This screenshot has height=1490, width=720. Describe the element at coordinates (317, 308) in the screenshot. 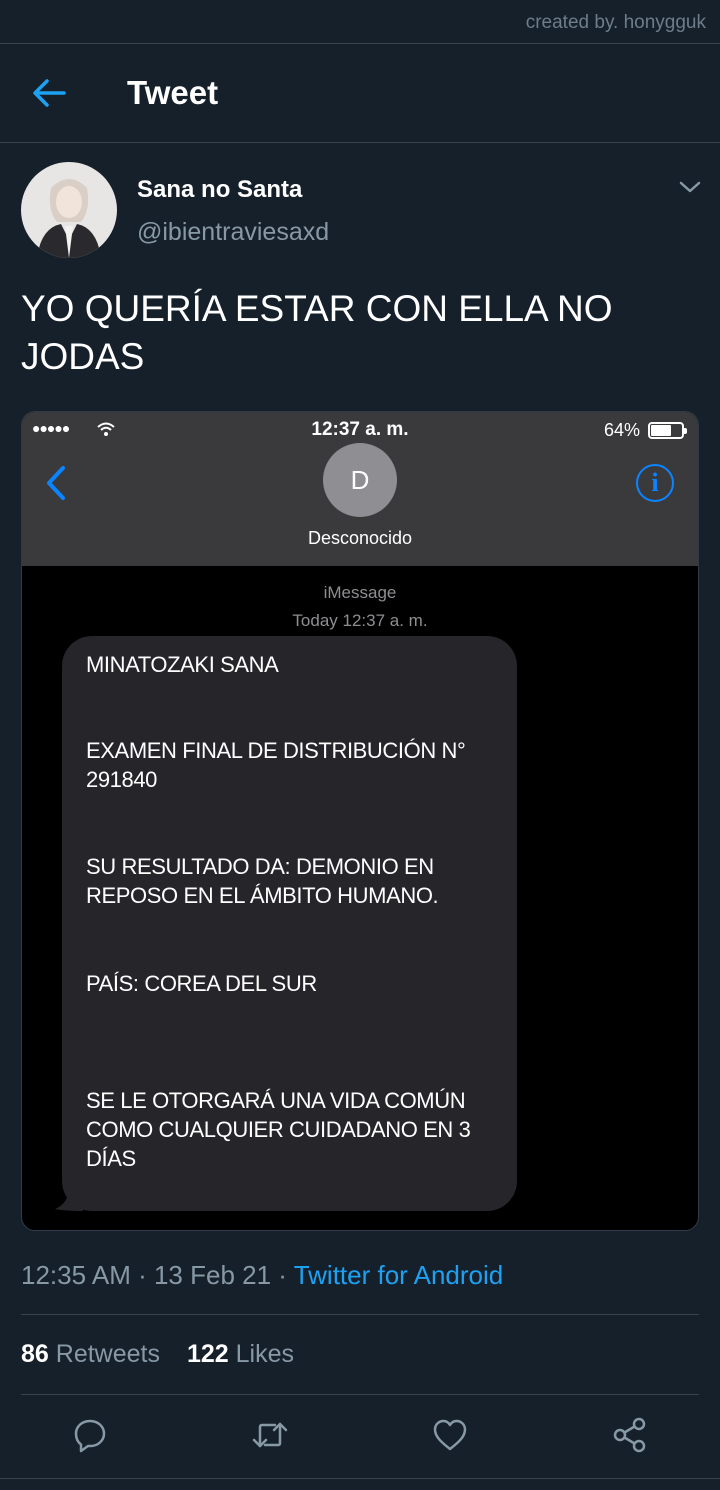

I see `tweet-text-line: YO QUERÍA ESTAR CON ELLA NO` at that location.